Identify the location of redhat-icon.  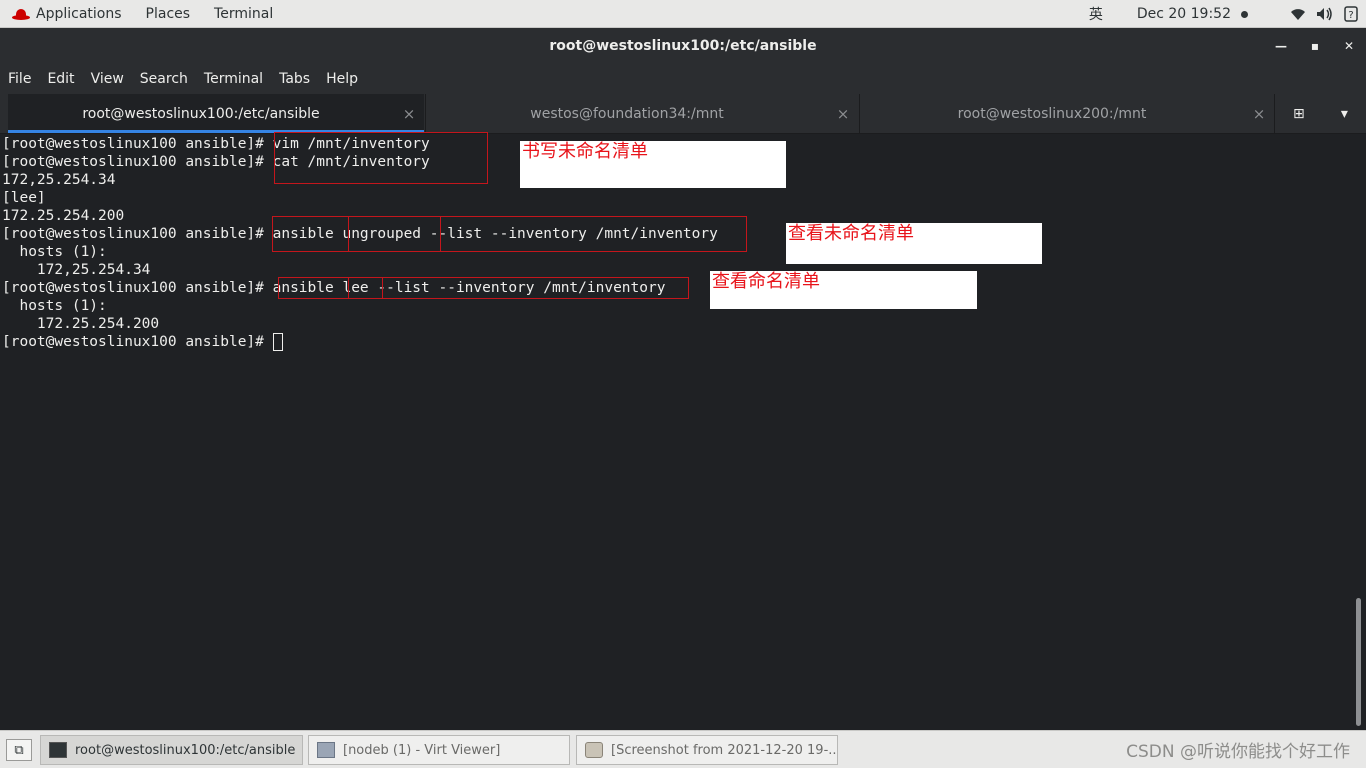
(21, 14).